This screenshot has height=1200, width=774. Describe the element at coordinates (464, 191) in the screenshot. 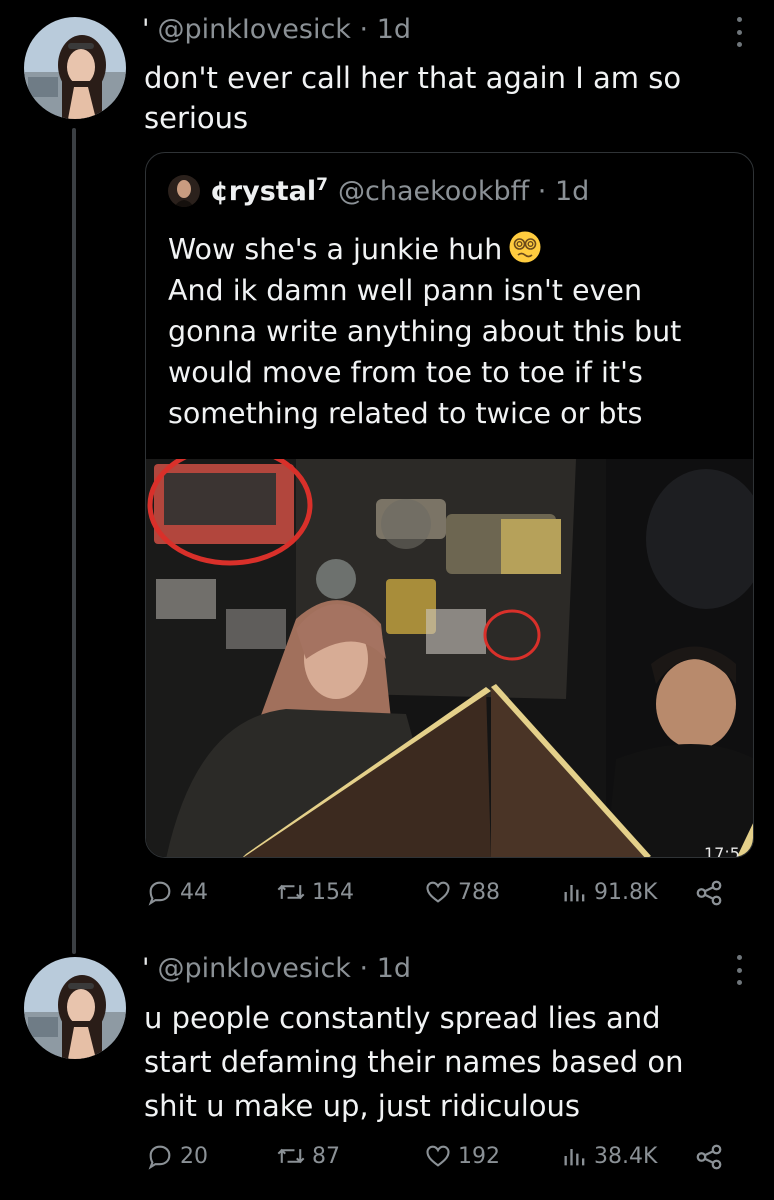

I see `quoted-author-handle: @chaekookbff · 1d` at that location.